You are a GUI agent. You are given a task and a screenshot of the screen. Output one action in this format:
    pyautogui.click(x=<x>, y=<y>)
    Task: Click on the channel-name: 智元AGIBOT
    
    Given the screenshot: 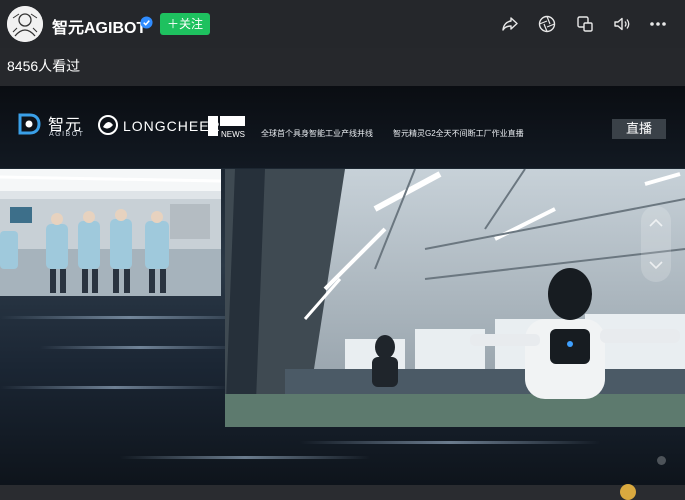 What is the action you would take?
    pyautogui.click(x=99, y=26)
    